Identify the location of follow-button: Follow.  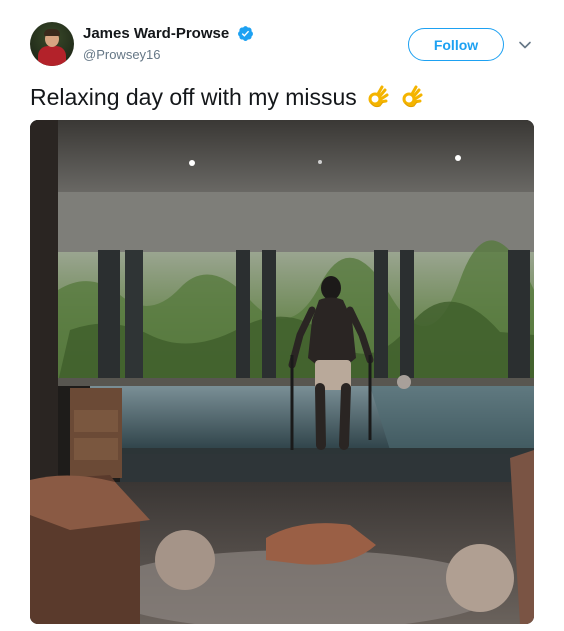
(456, 44).